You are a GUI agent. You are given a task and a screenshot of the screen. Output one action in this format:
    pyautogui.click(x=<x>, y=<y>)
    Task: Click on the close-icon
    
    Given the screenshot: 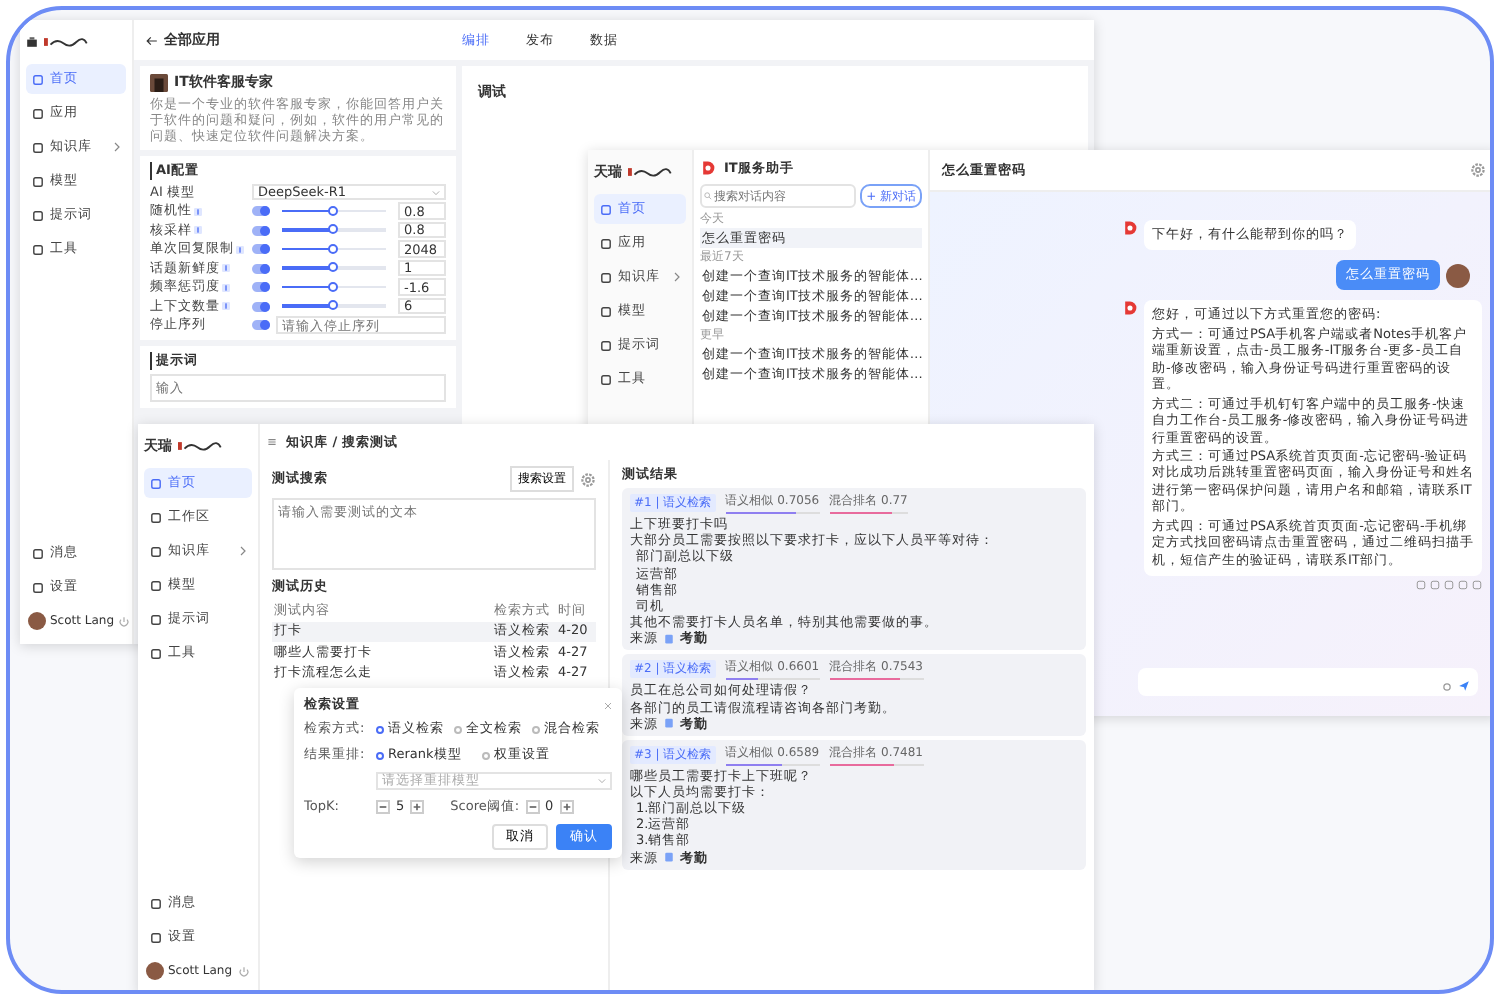 What is the action you would take?
    pyautogui.click(x=608, y=705)
    